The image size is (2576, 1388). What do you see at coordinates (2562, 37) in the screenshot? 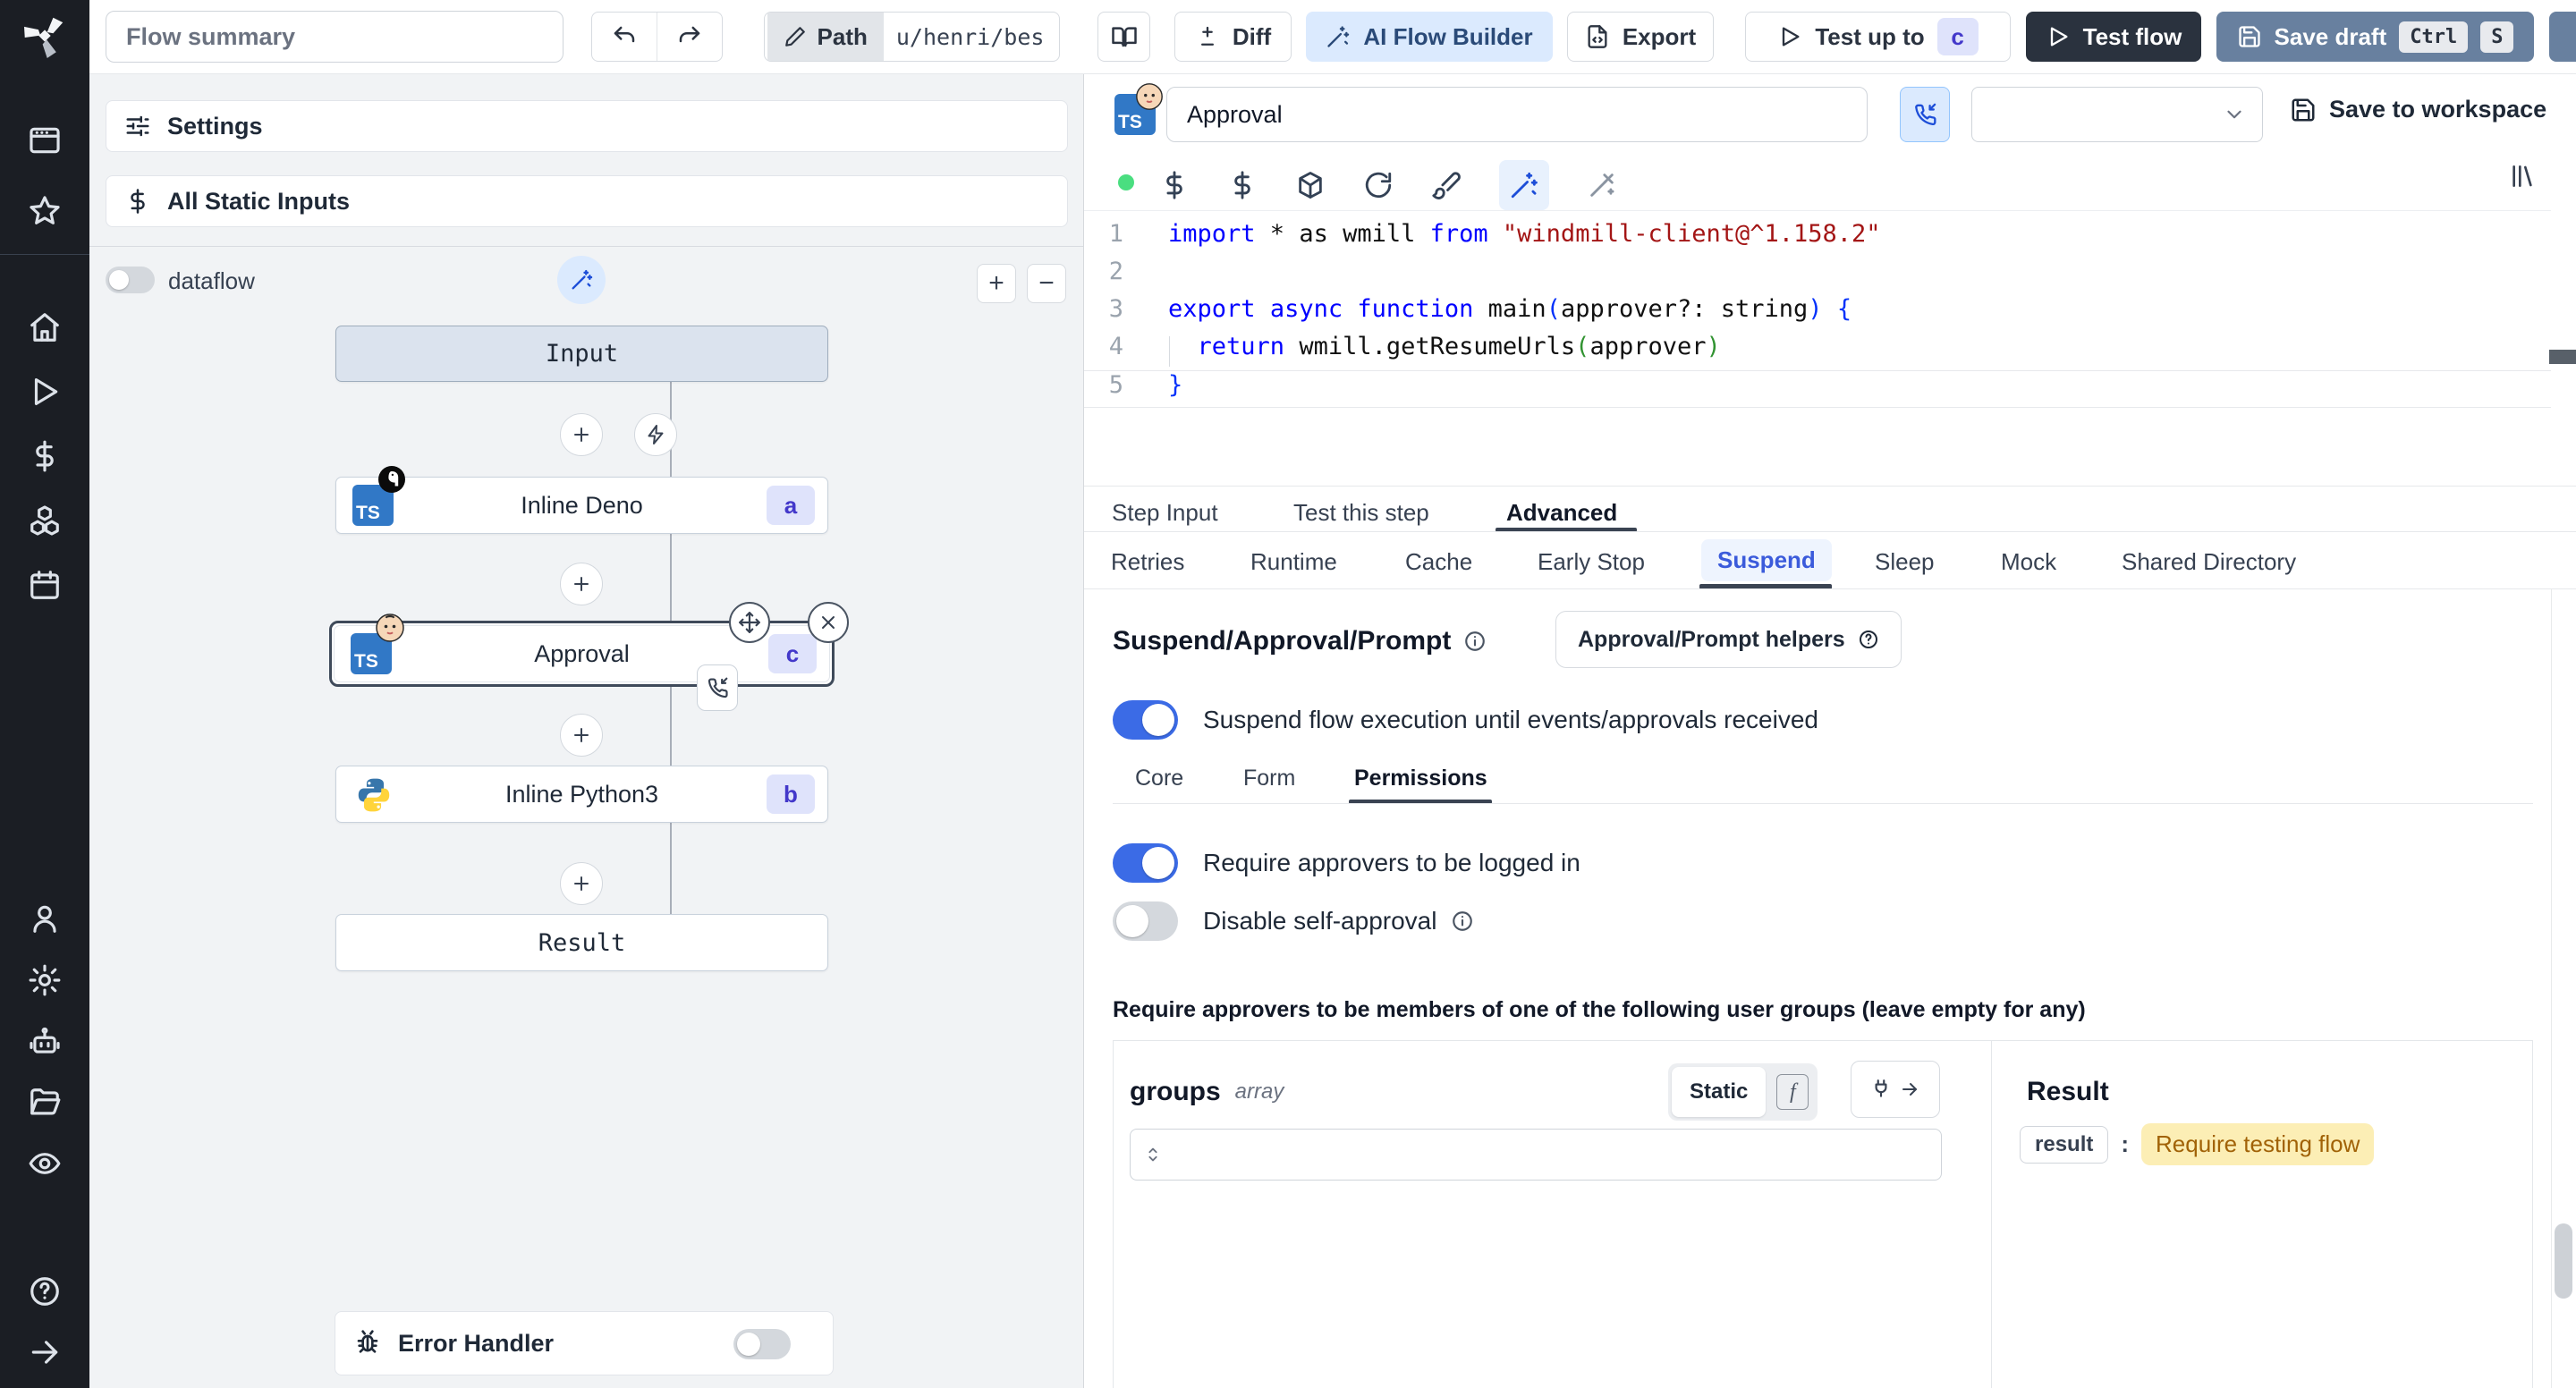
I see `overflow-button-partial` at bounding box center [2562, 37].